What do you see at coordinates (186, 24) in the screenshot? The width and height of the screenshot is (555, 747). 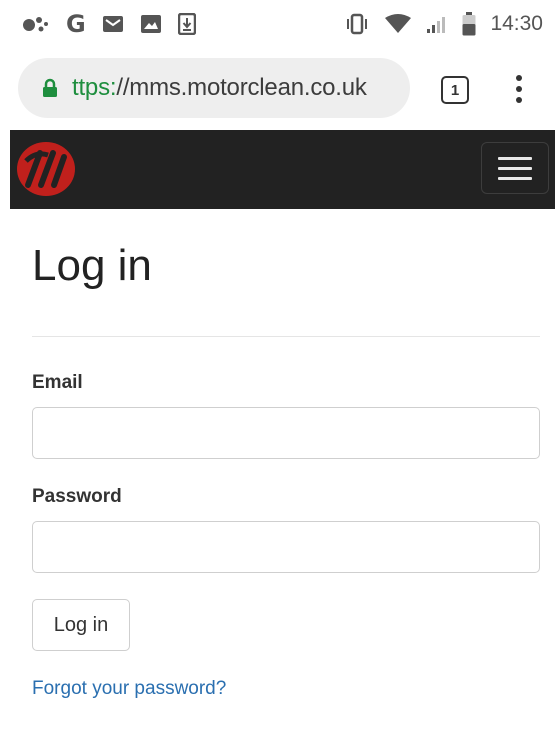 I see `download-icon` at bounding box center [186, 24].